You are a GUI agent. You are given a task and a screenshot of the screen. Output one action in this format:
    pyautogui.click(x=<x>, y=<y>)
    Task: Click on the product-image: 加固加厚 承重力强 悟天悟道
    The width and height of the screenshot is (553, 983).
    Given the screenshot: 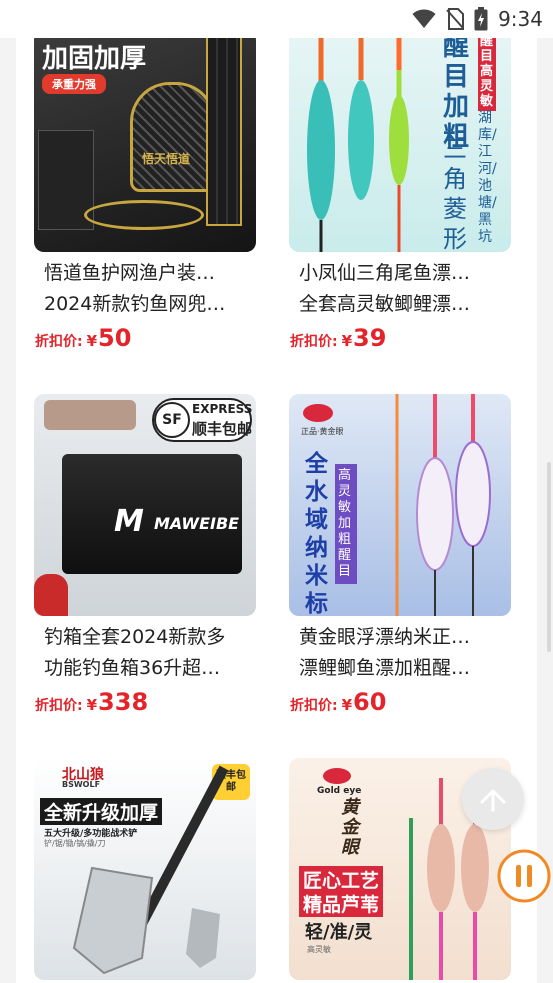 What is the action you would take?
    pyautogui.click(x=145, y=141)
    